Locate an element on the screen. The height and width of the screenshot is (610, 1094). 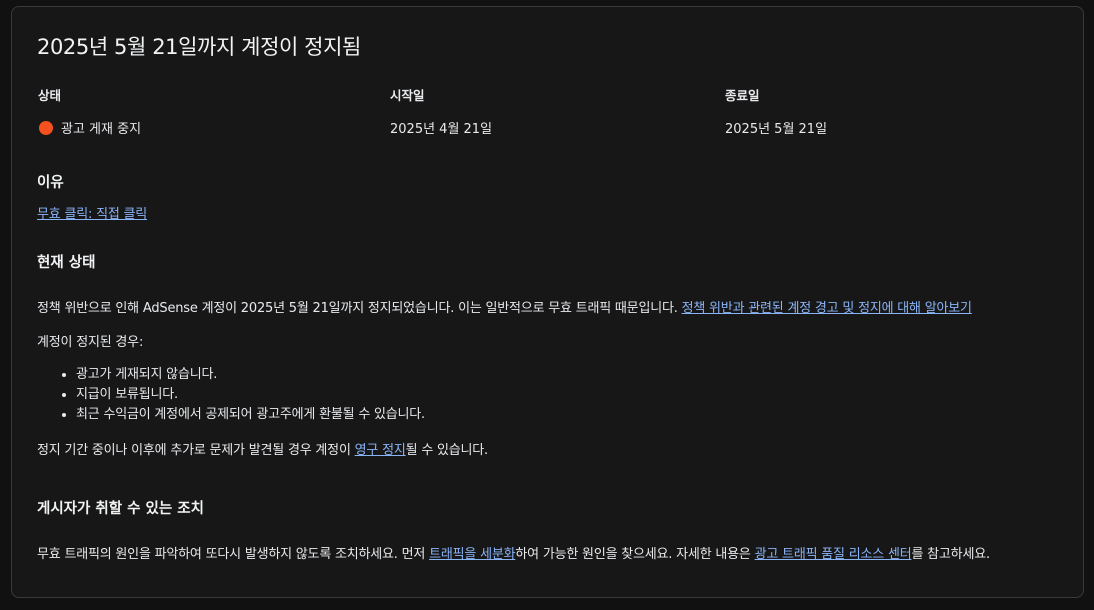
ad-traffic-quality-resource-center-link: 광고 트래픽 품질 리소스 센터 is located at coordinates (833, 554).